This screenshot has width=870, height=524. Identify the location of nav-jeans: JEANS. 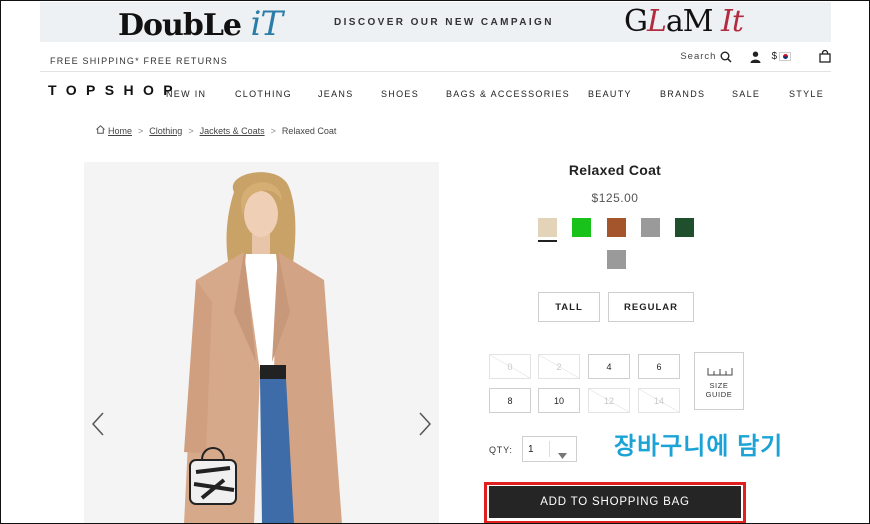
(336, 94).